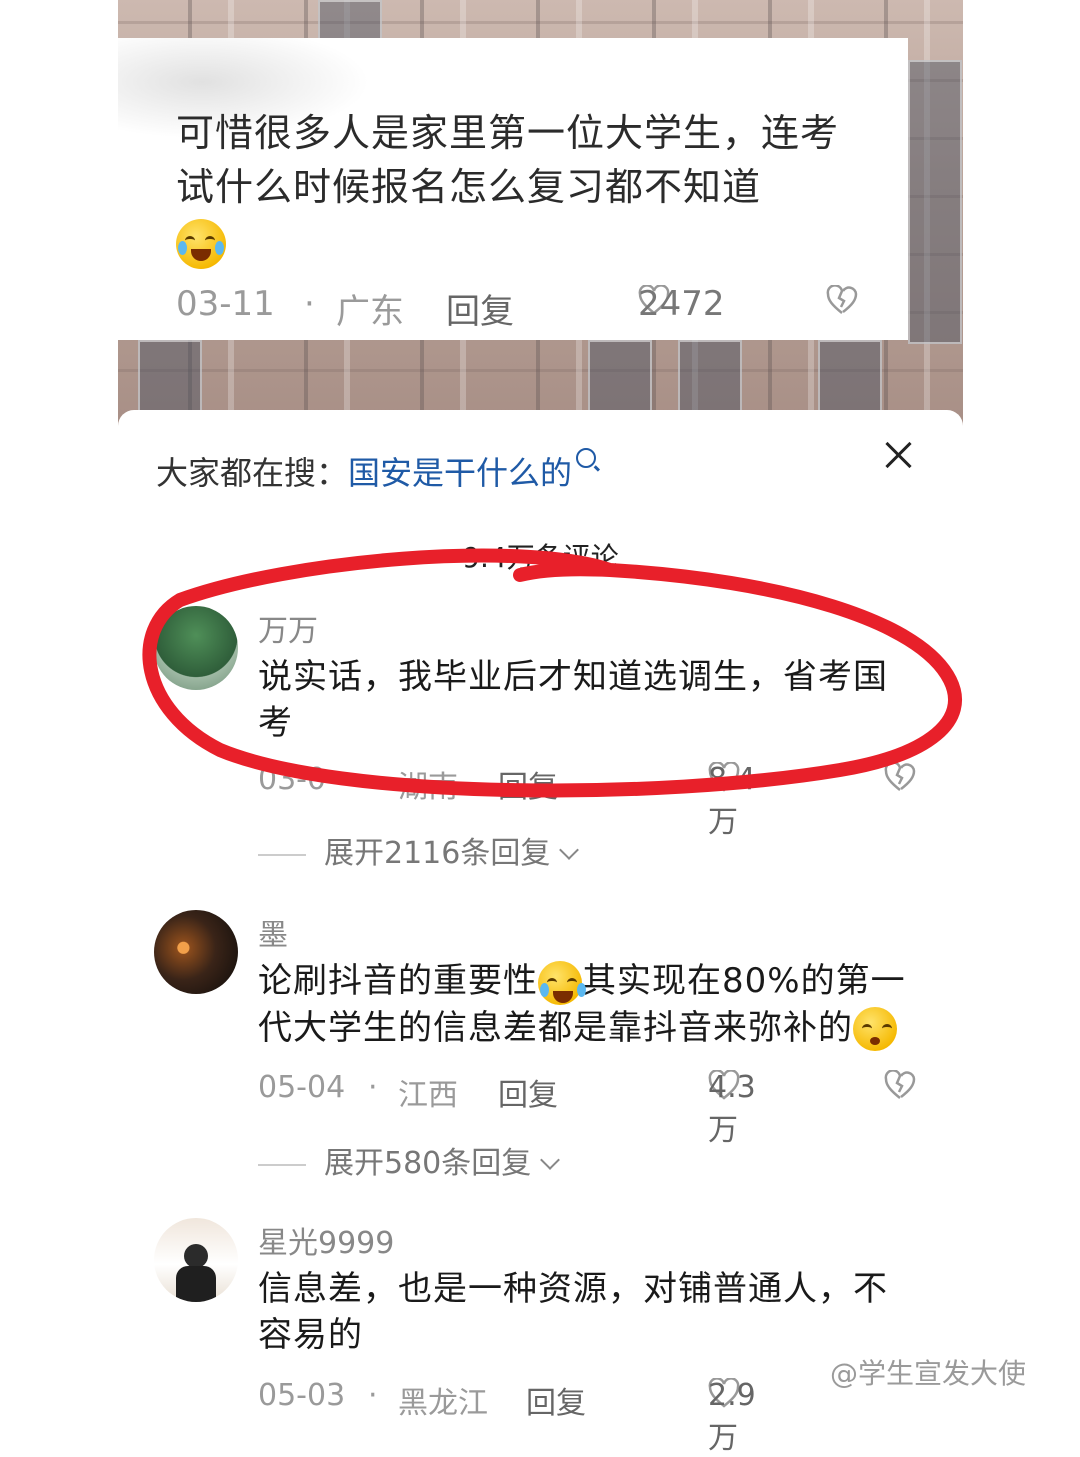 The image size is (1080, 1457). Describe the element at coordinates (428, 1163) in the screenshot. I see `expand-replies-label: 展开580条回复` at that location.